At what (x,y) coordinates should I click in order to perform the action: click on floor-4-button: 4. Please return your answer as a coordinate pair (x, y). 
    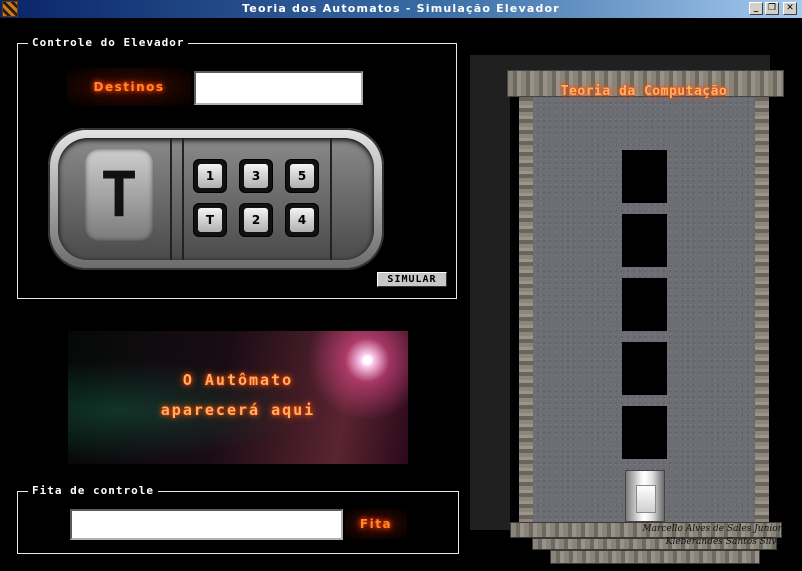
    Looking at the image, I should click on (302, 220).